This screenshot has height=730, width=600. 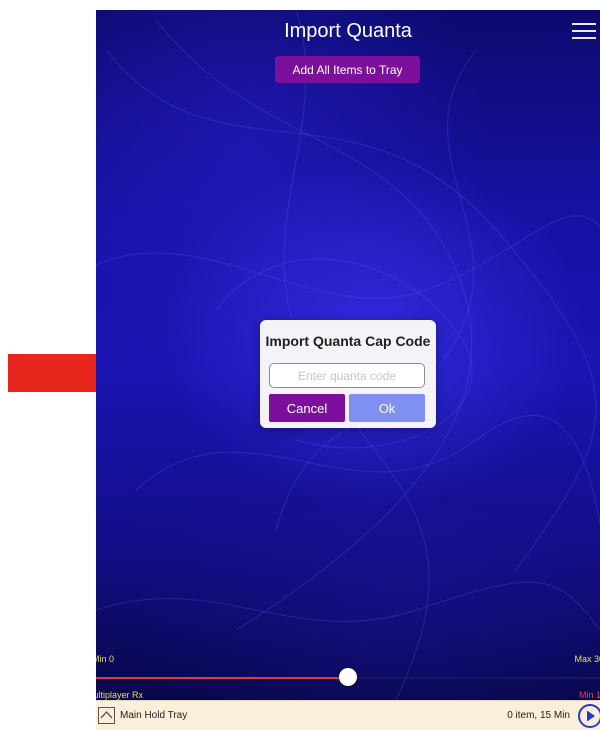 What do you see at coordinates (348, 31) in the screenshot?
I see `page-title: Import Quanta` at bounding box center [348, 31].